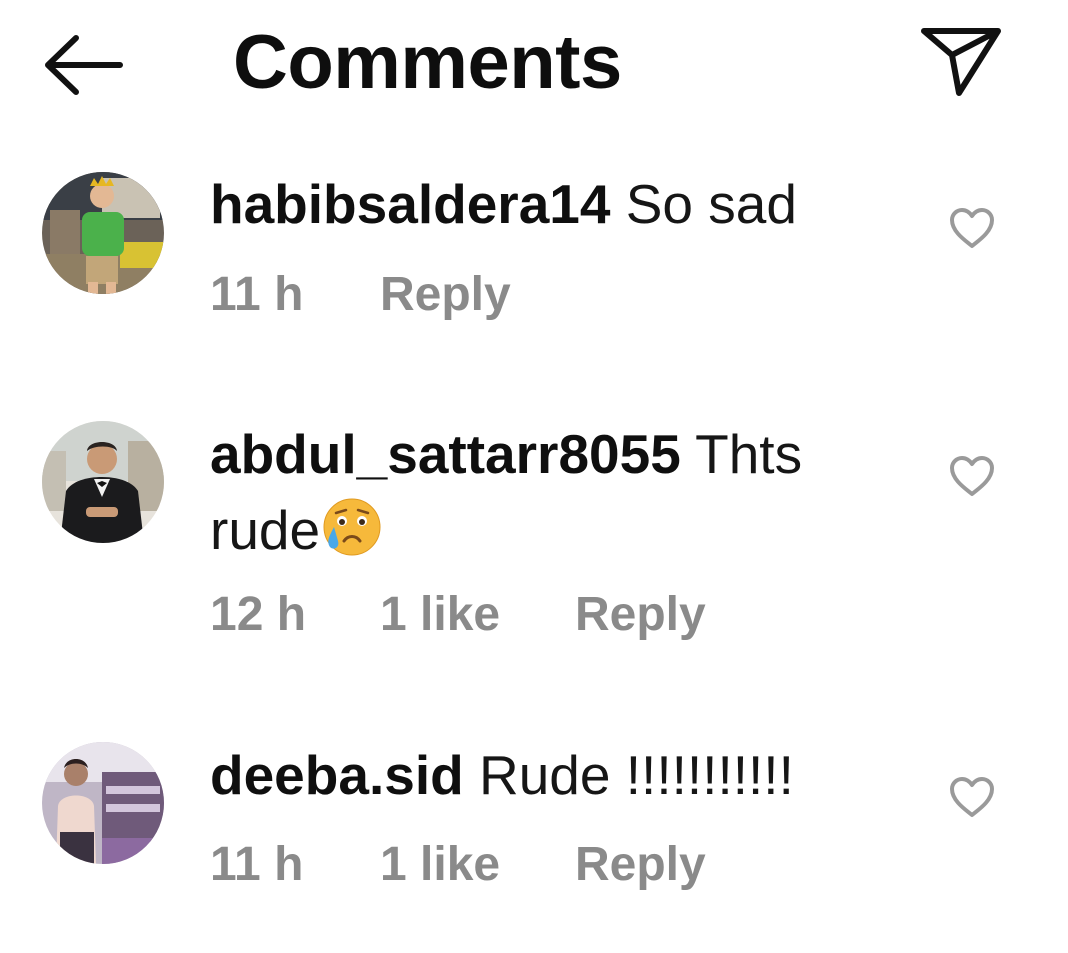 This screenshot has height=953, width=1068. I want to click on comment-text: habibsaldera14 So sad, so click(535, 204).